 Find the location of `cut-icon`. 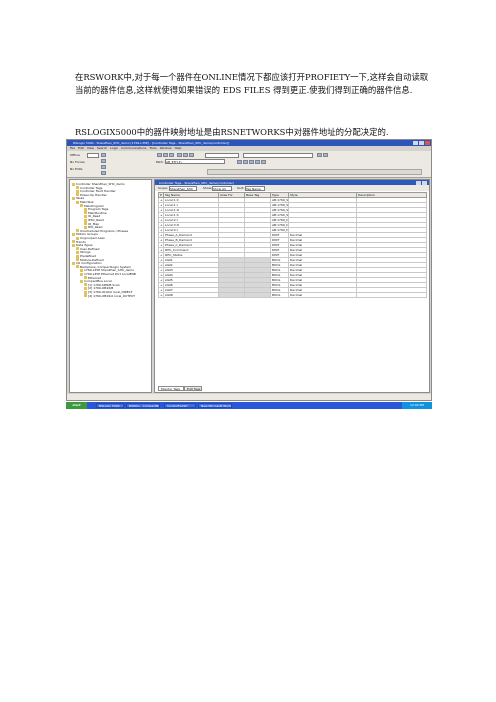

cut-icon is located at coordinates (179, 155).